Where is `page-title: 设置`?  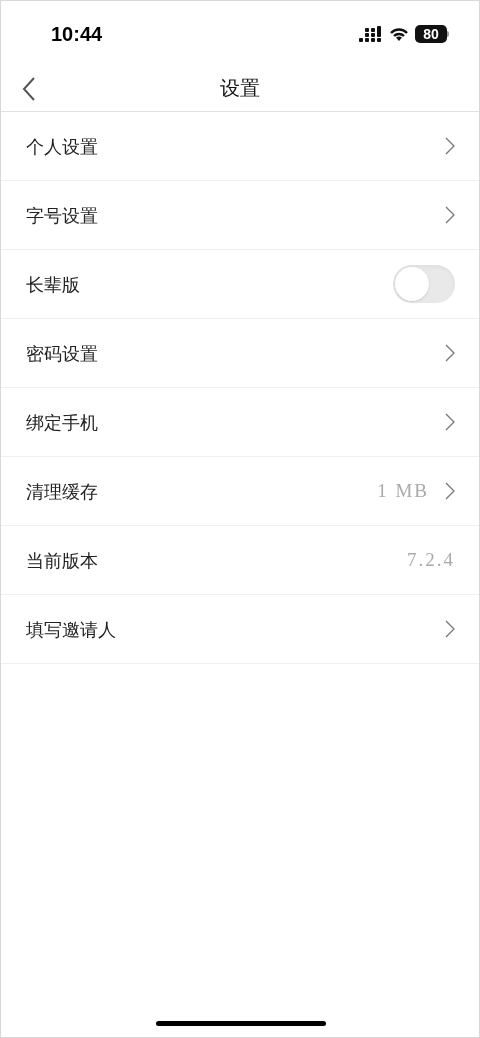 page-title: 设置 is located at coordinates (240, 88).